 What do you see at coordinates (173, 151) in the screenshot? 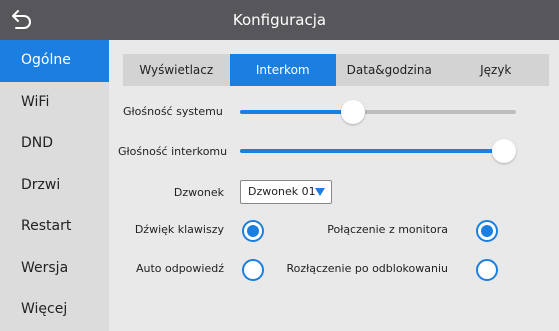
I see `intercom-volume-label: Głośność interkomu` at bounding box center [173, 151].